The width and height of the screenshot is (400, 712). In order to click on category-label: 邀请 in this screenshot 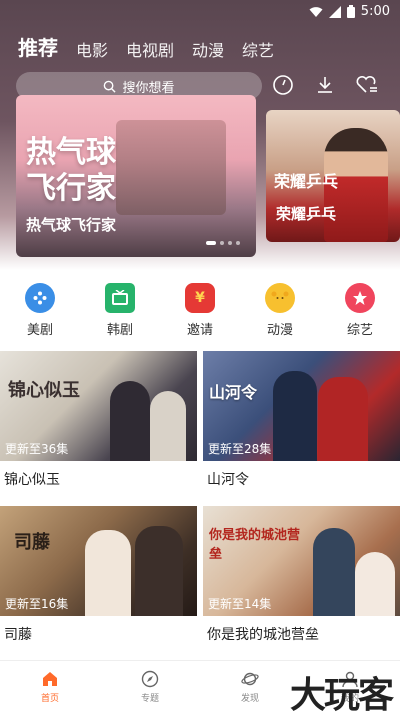, I will do `click(199, 330)`.